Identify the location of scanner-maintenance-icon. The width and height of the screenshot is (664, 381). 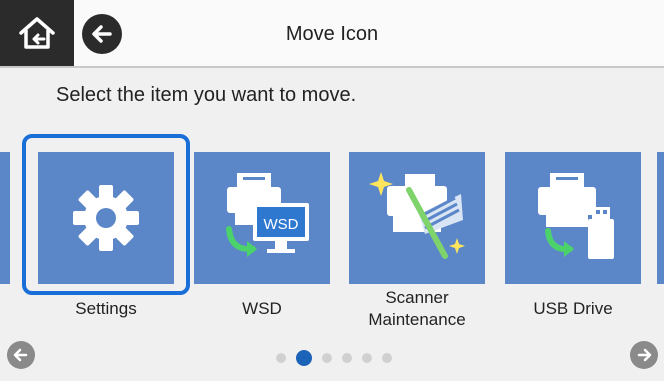
(417, 215).